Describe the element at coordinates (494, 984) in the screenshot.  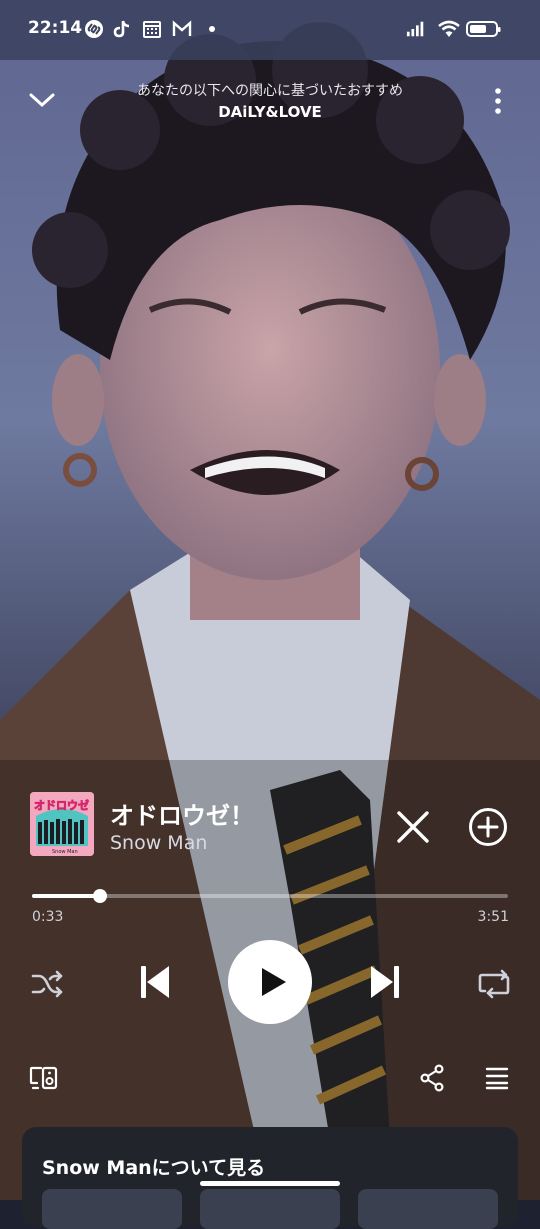
I see `repeat-icon` at that location.